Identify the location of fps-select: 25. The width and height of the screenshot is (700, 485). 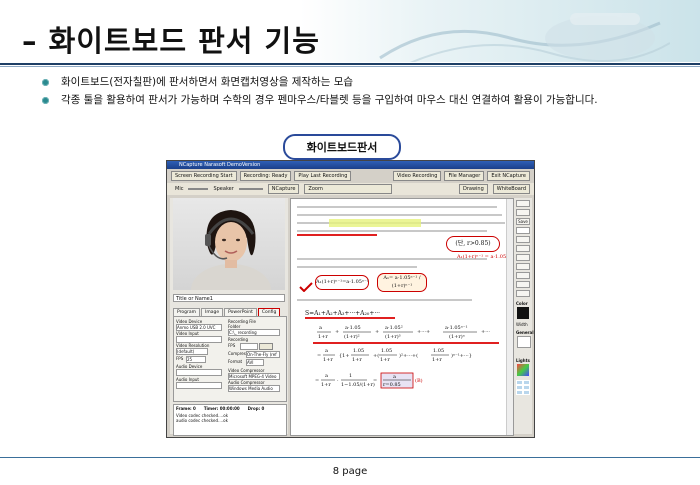
(196, 359).